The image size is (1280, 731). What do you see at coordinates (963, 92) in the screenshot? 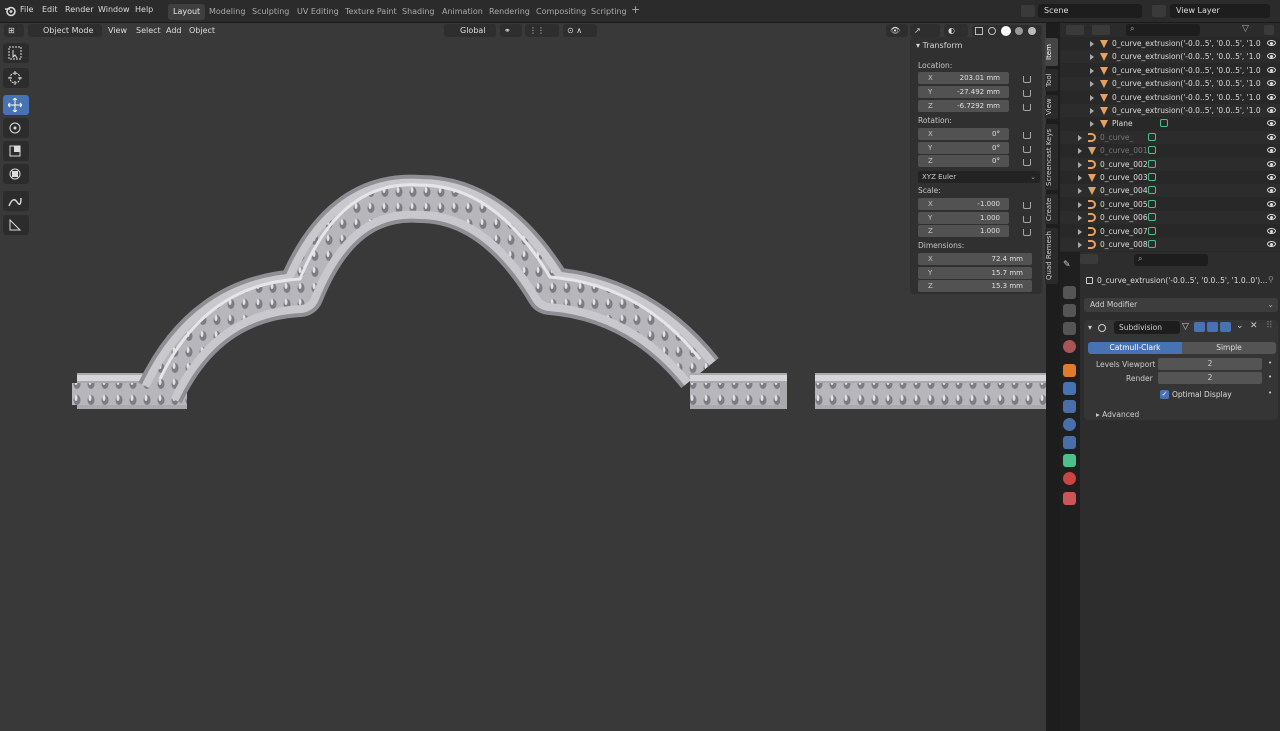
I see `location-y-field: Y -27.492 mm` at bounding box center [963, 92].